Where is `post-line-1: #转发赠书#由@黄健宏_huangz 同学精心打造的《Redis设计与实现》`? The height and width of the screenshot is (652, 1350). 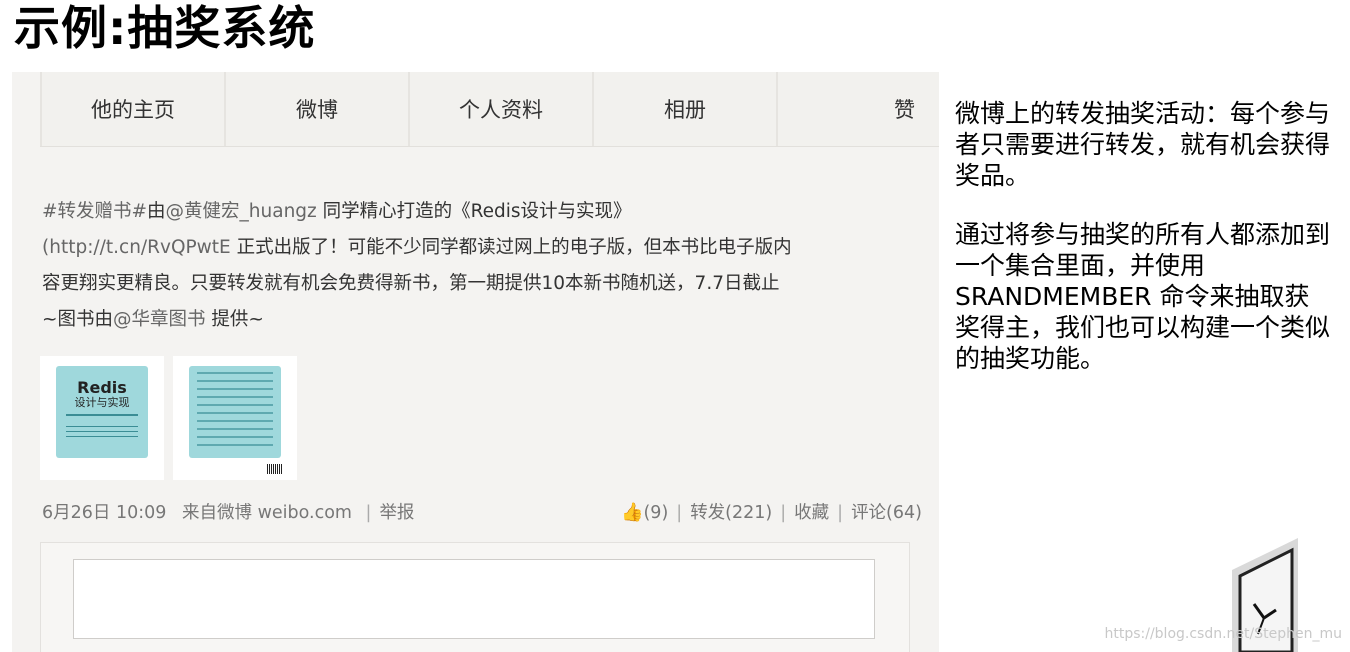
post-line-1: #转发赠书#由@黄健宏_huangz 同学精心打造的《Redis设计与实现》 is located at coordinates (482, 212).